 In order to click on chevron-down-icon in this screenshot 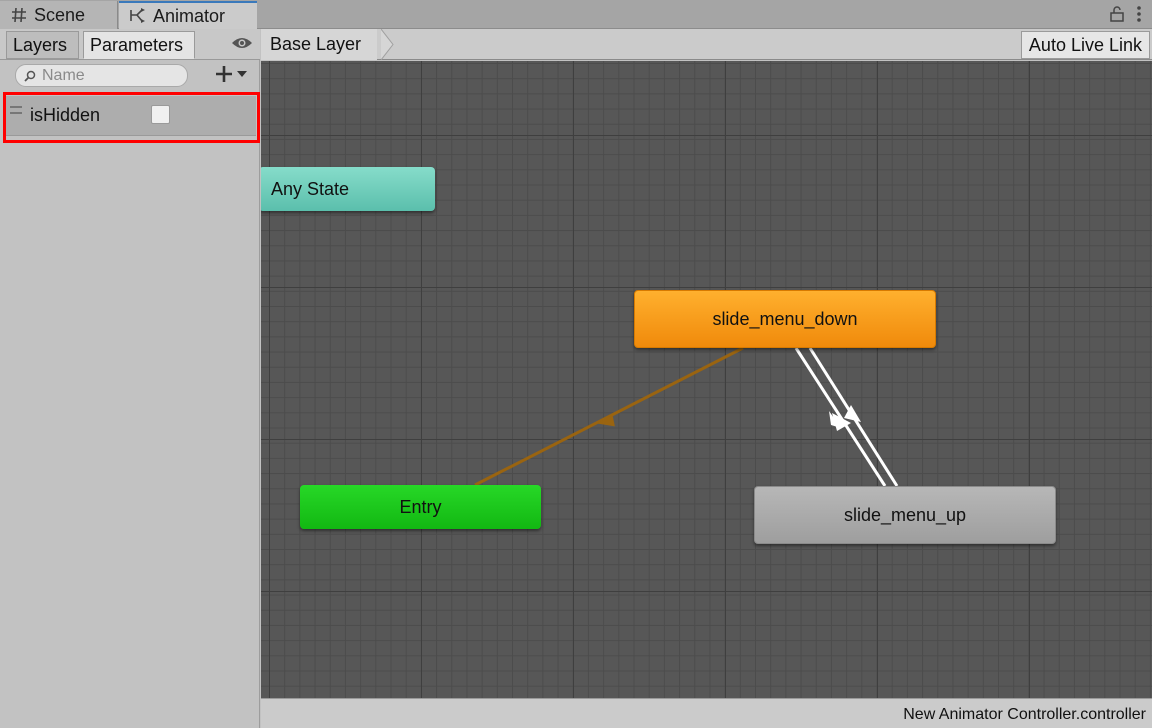, I will do `click(242, 74)`.